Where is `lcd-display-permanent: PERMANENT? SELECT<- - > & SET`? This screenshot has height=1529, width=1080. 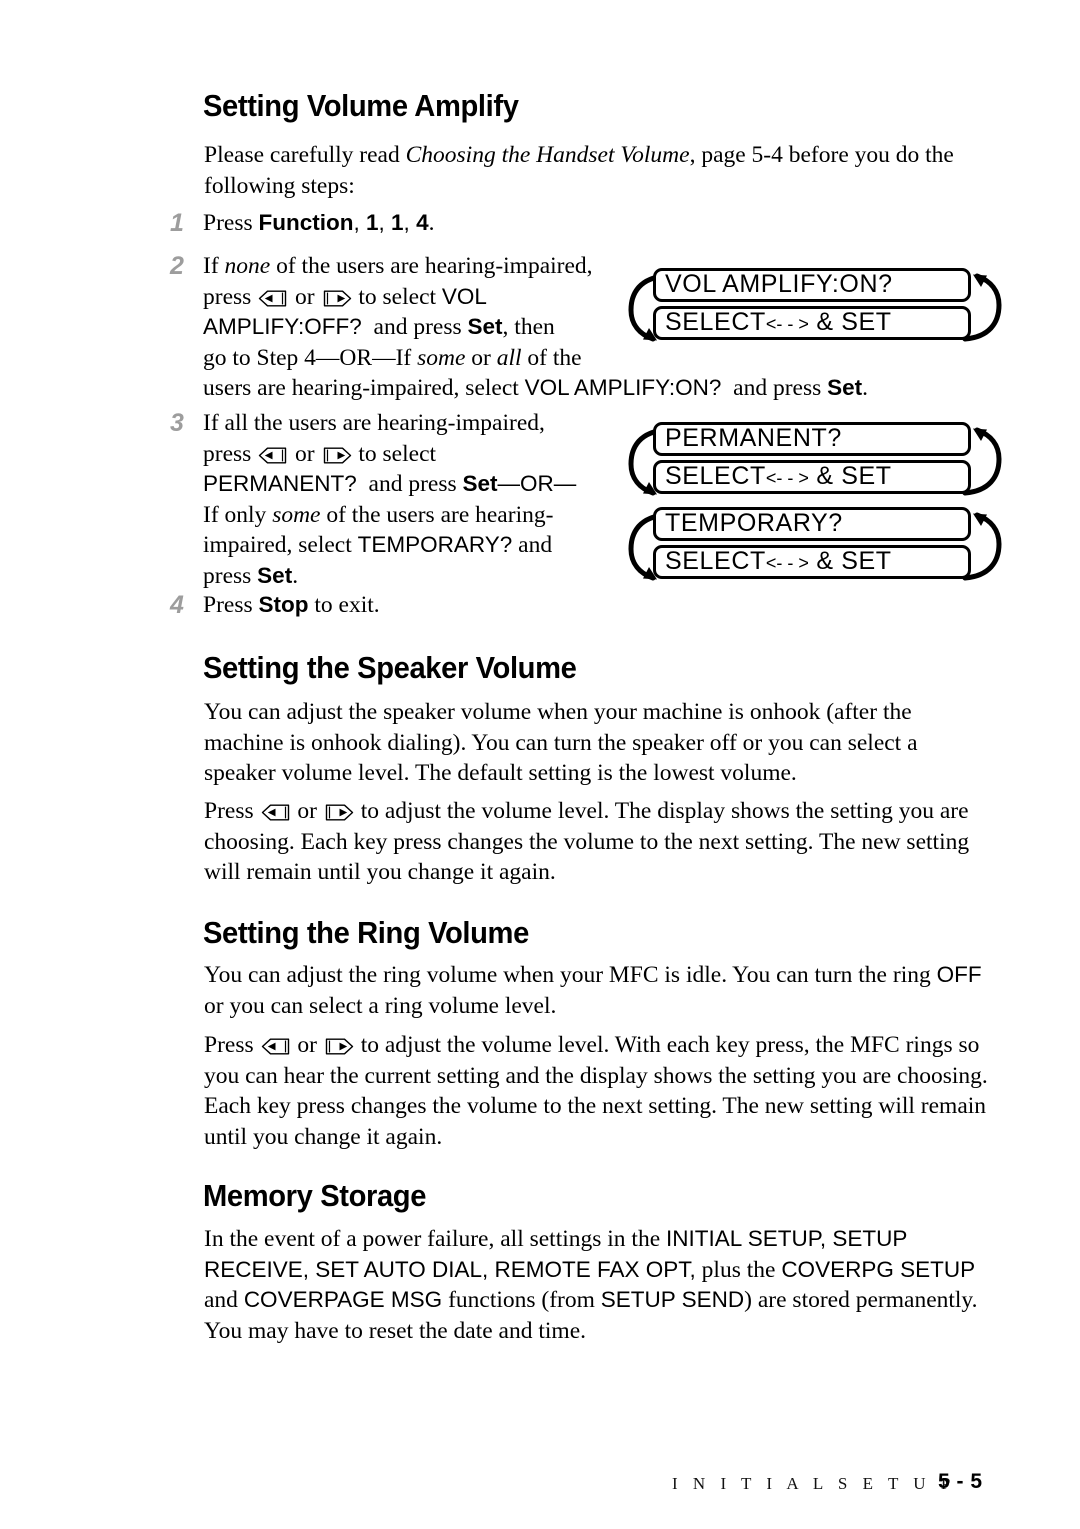 lcd-display-permanent: PERMANENT? SELECT<- - > & SET is located at coordinates (815, 461).